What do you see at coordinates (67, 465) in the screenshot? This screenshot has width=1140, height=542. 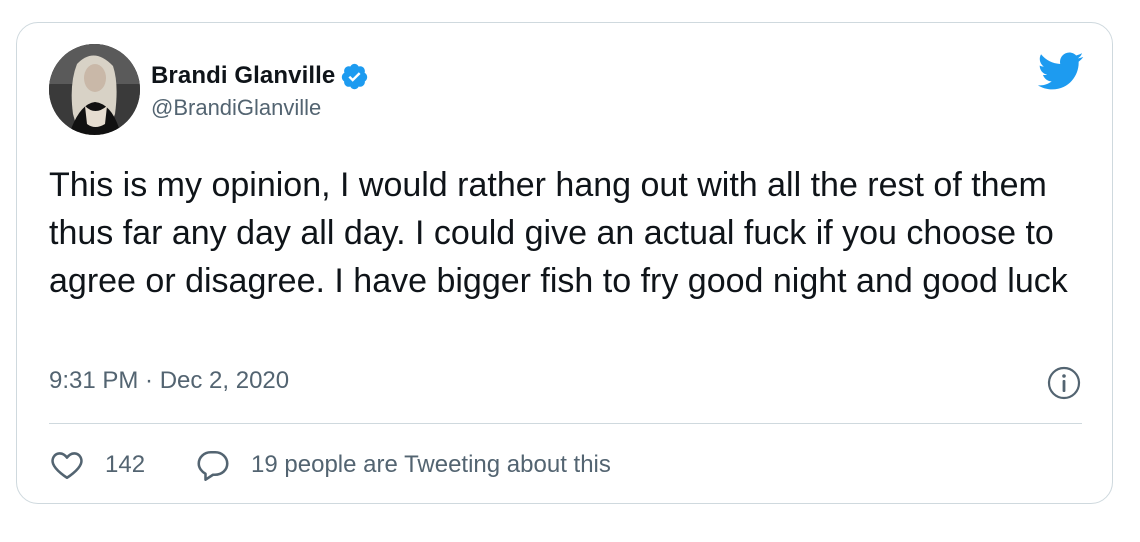 I see `heart-icon` at bounding box center [67, 465].